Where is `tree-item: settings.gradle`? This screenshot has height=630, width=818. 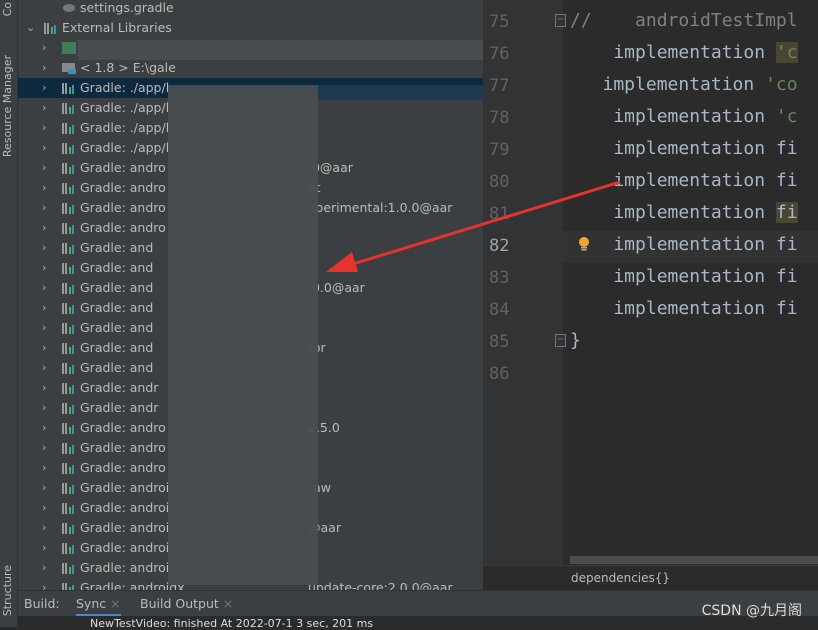 tree-item: settings.gradle is located at coordinates (250, 9).